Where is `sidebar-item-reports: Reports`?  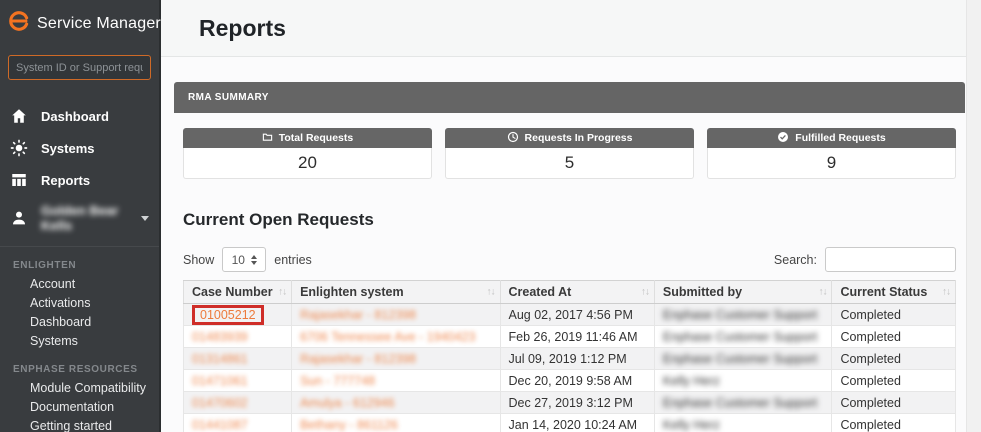
sidebar-item-reports: Reports is located at coordinates (79, 180).